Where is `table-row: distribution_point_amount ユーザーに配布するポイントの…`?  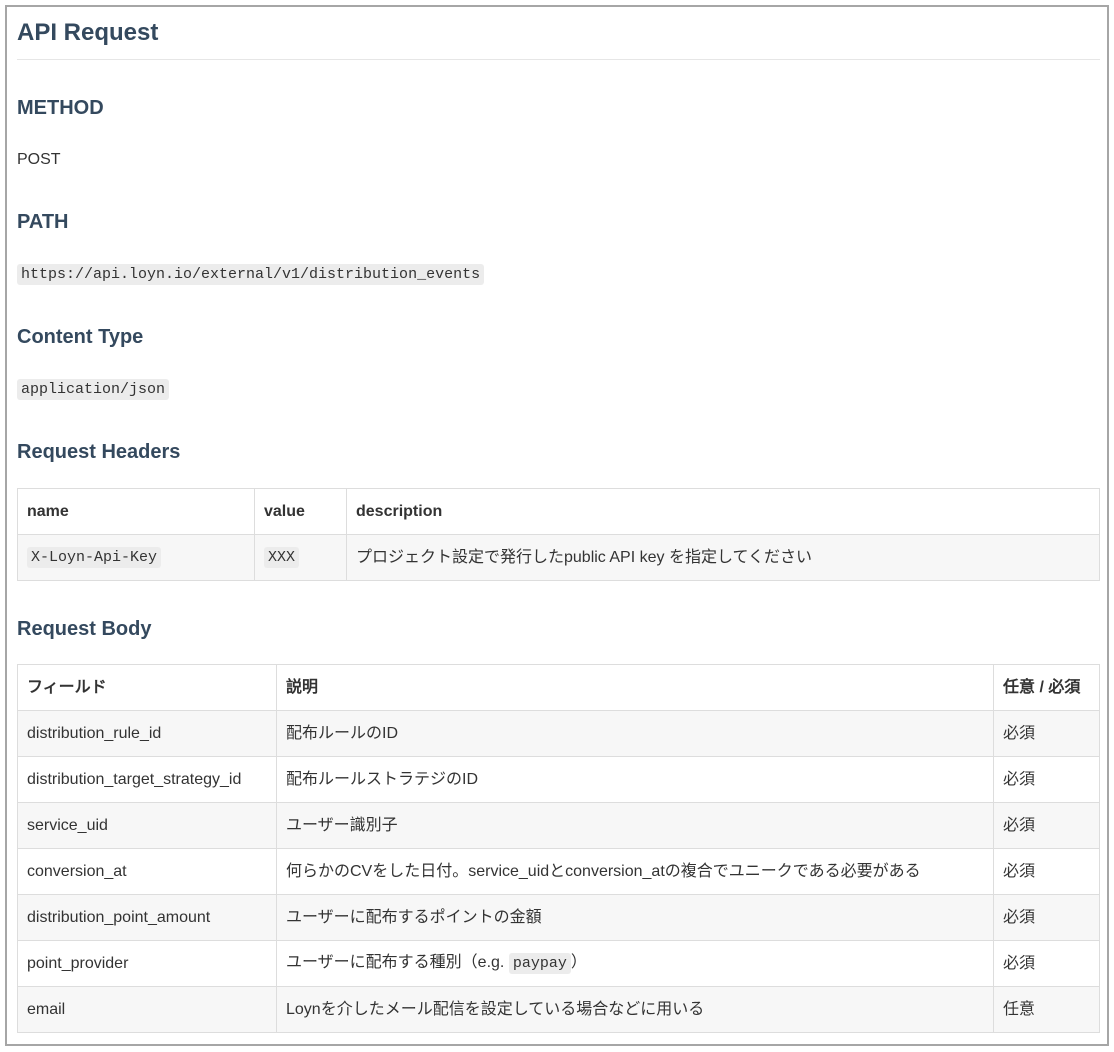
table-row: distribution_point_amount ユーザーに配布するポイントの… is located at coordinates (558, 917).